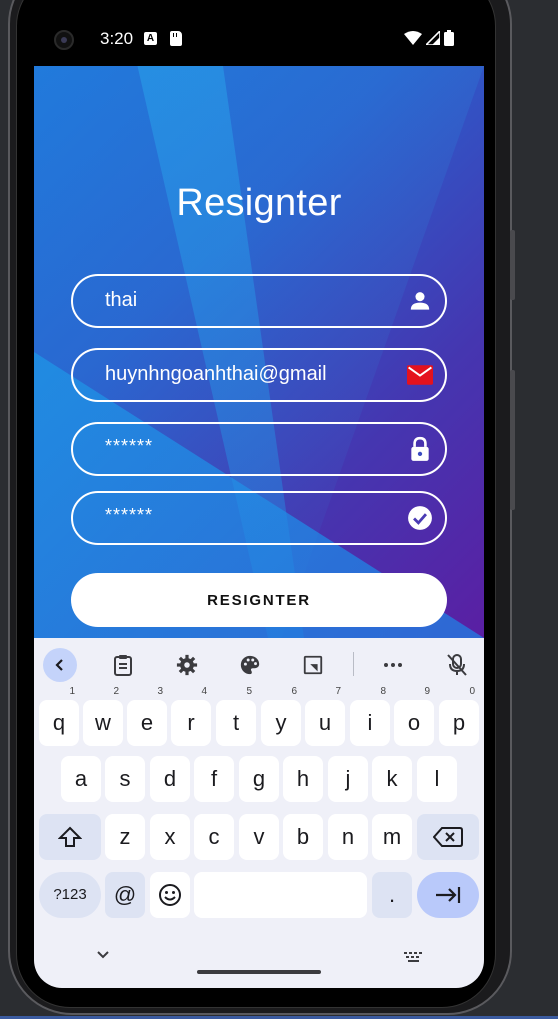 Image resolution: width=558 pixels, height=1019 pixels. I want to click on at-key: @, so click(125, 895).